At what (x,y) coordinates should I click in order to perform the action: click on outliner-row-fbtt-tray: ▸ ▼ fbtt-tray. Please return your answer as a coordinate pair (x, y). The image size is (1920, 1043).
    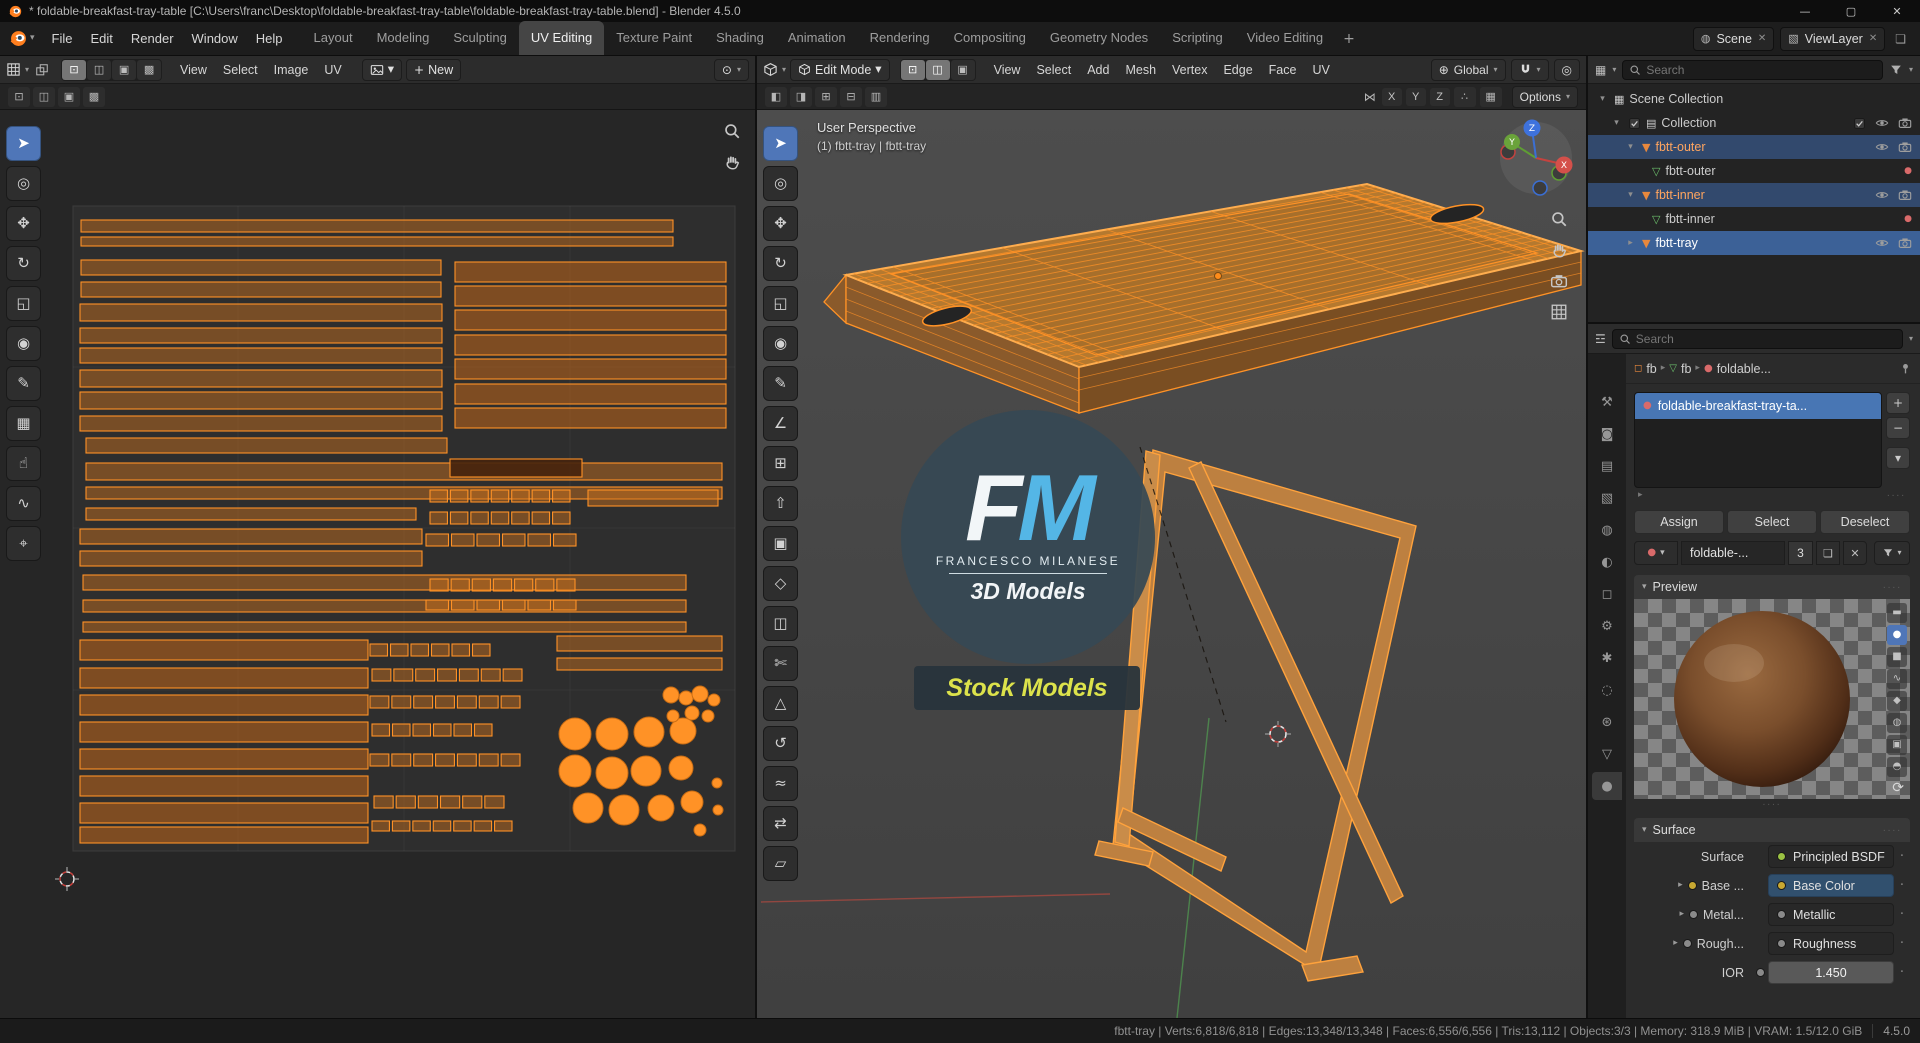
    Looking at the image, I should click on (1754, 243).